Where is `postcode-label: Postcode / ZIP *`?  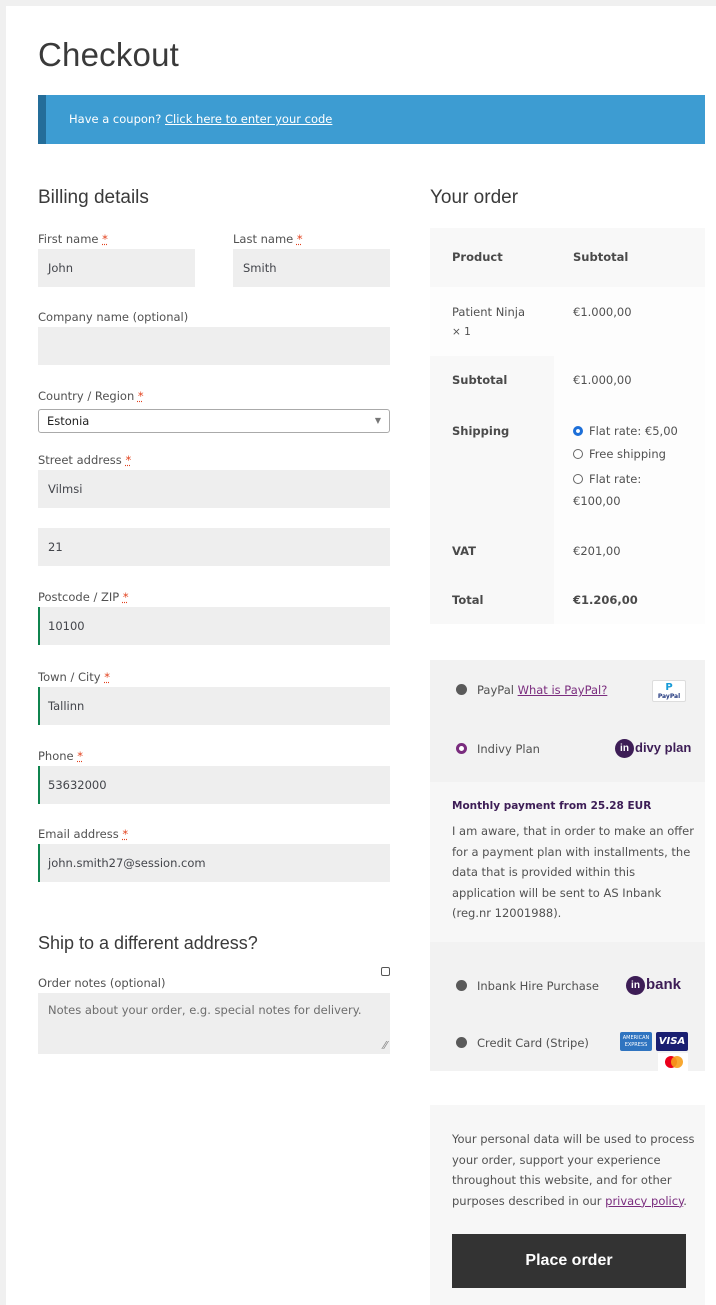
postcode-label: Postcode / ZIP * is located at coordinates (83, 597).